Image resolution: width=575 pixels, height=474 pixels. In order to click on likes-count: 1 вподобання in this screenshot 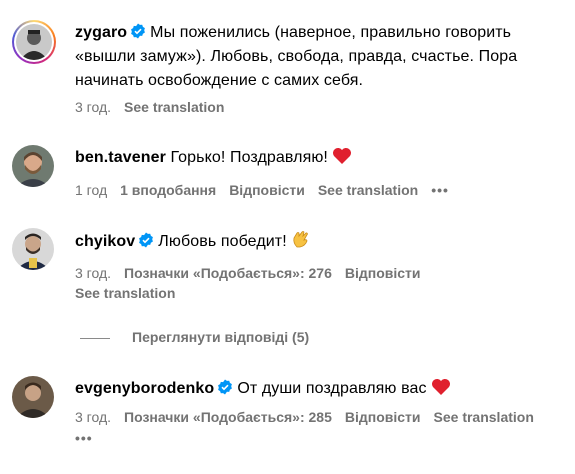, I will do `click(168, 190)`.